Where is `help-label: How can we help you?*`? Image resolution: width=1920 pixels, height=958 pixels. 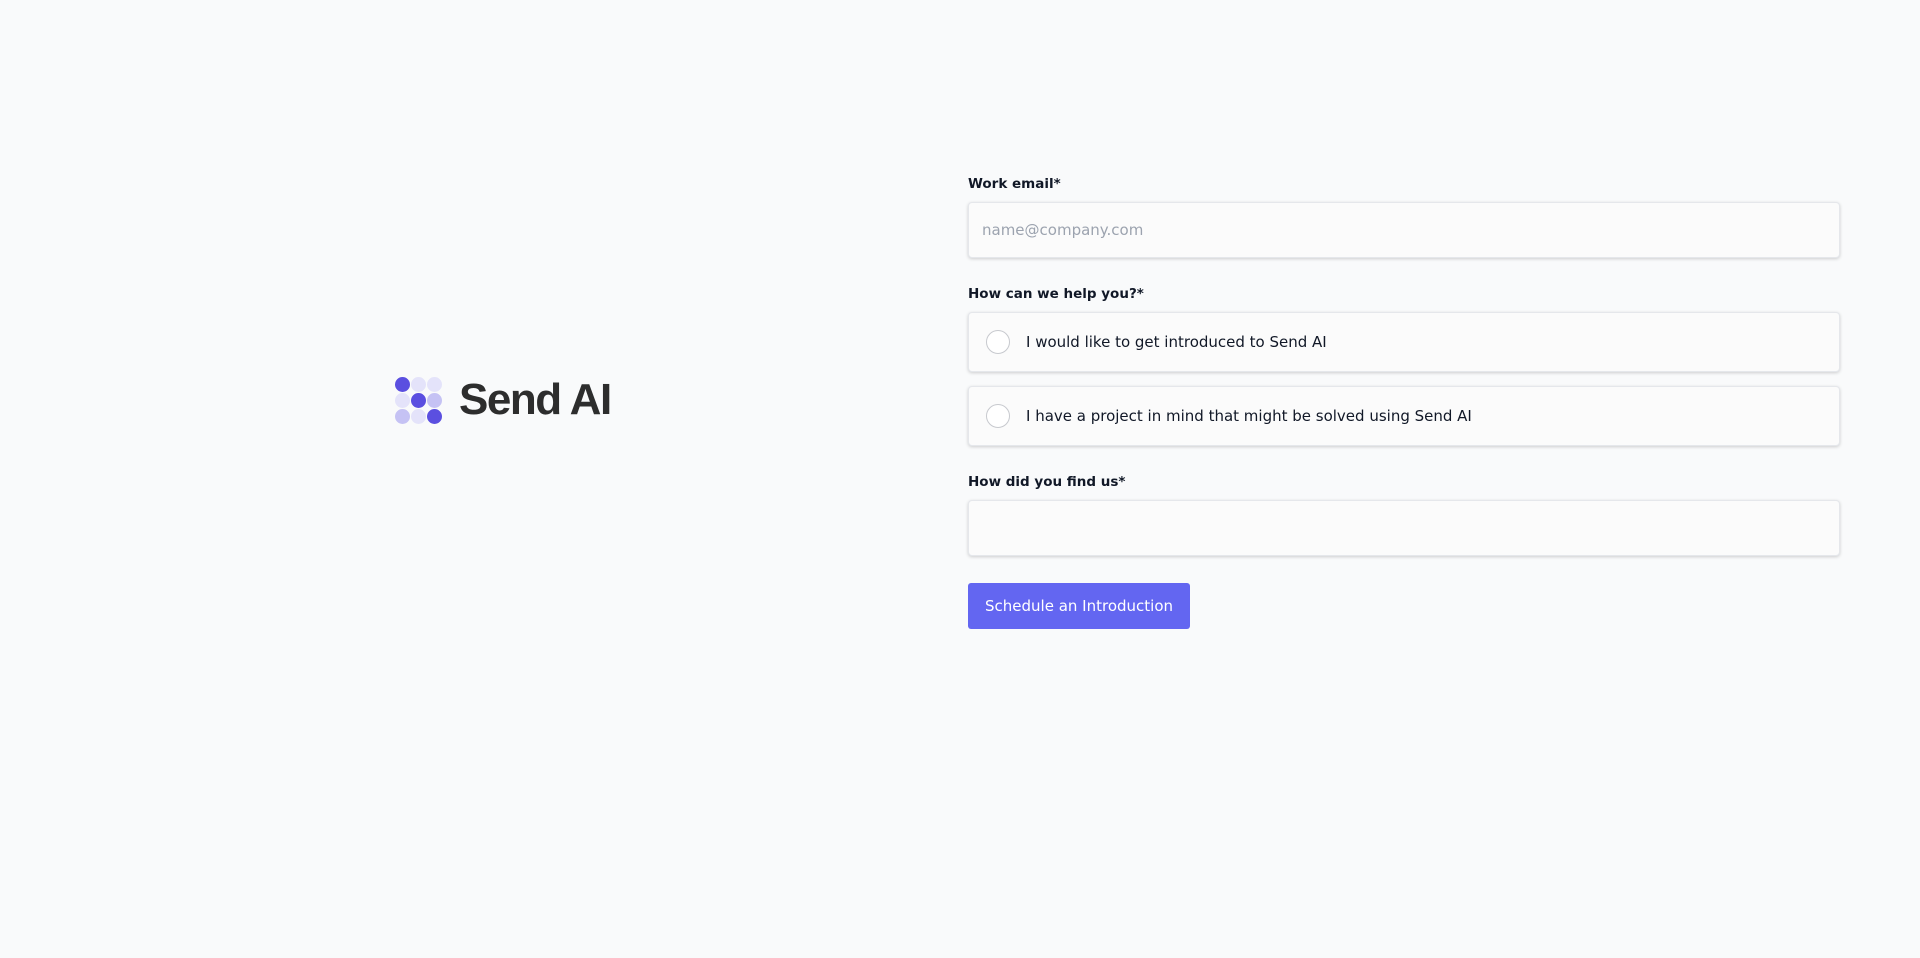
help-label: How can we help you?* is located at coordinates (1056, 294).